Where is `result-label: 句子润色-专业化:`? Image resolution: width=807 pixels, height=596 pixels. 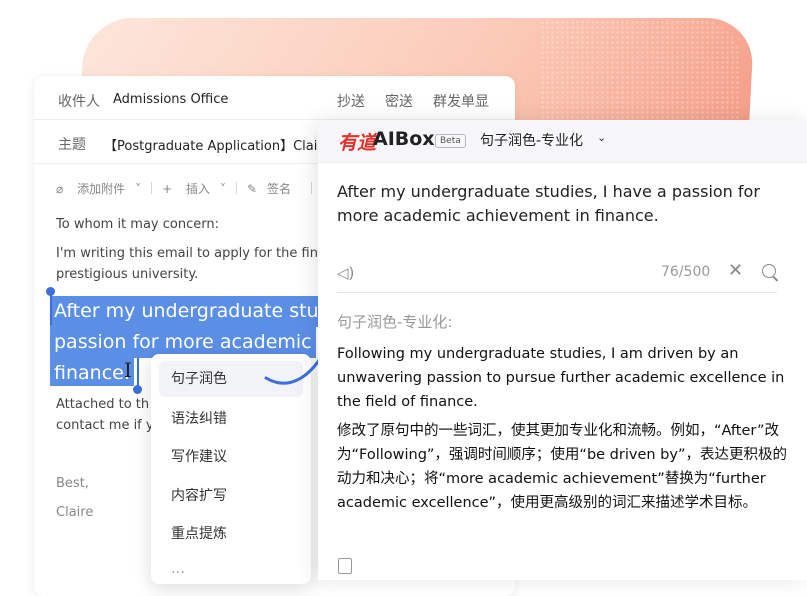
result-label: 句子润色-专业化: is located at coordinates (395, 322).